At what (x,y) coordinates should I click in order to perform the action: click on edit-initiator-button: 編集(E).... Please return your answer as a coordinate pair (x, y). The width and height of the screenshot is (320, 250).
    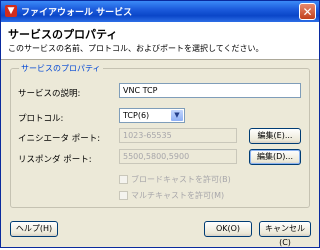
    Looking at the image, I should click on (275, 136).